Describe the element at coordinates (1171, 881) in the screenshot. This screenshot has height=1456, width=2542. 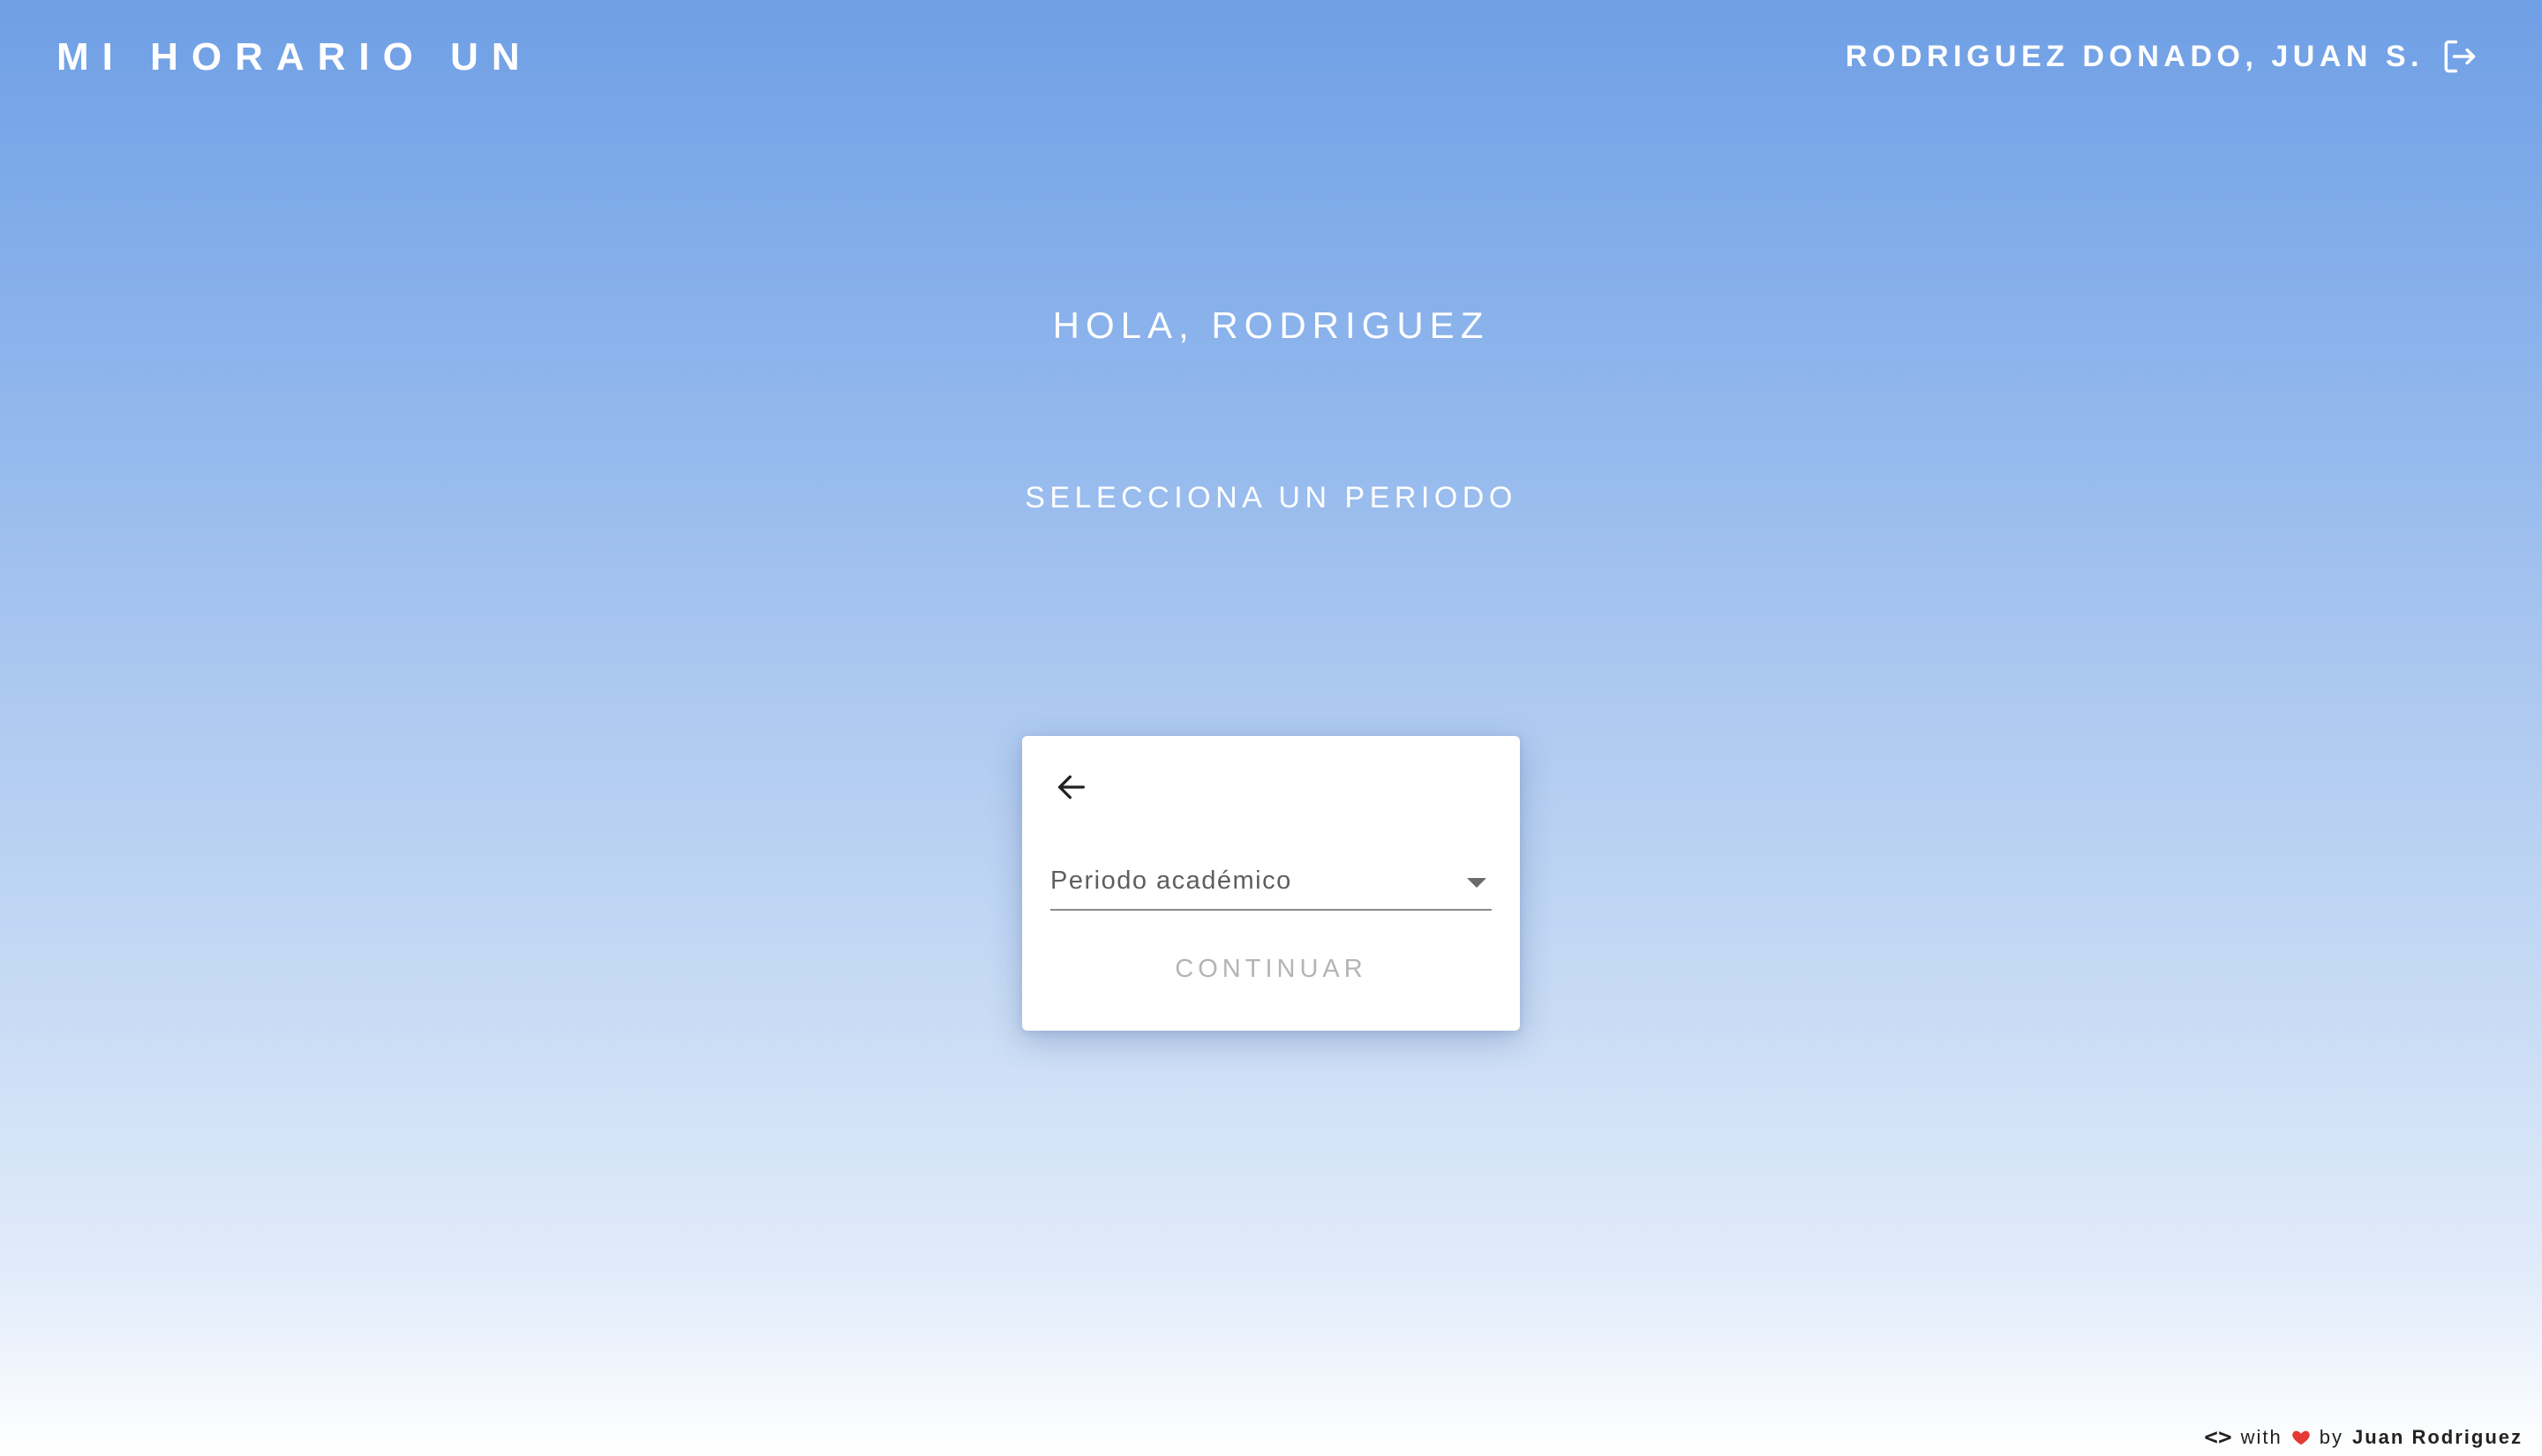
I see `academic-period-label: Periodo académico` at that location.